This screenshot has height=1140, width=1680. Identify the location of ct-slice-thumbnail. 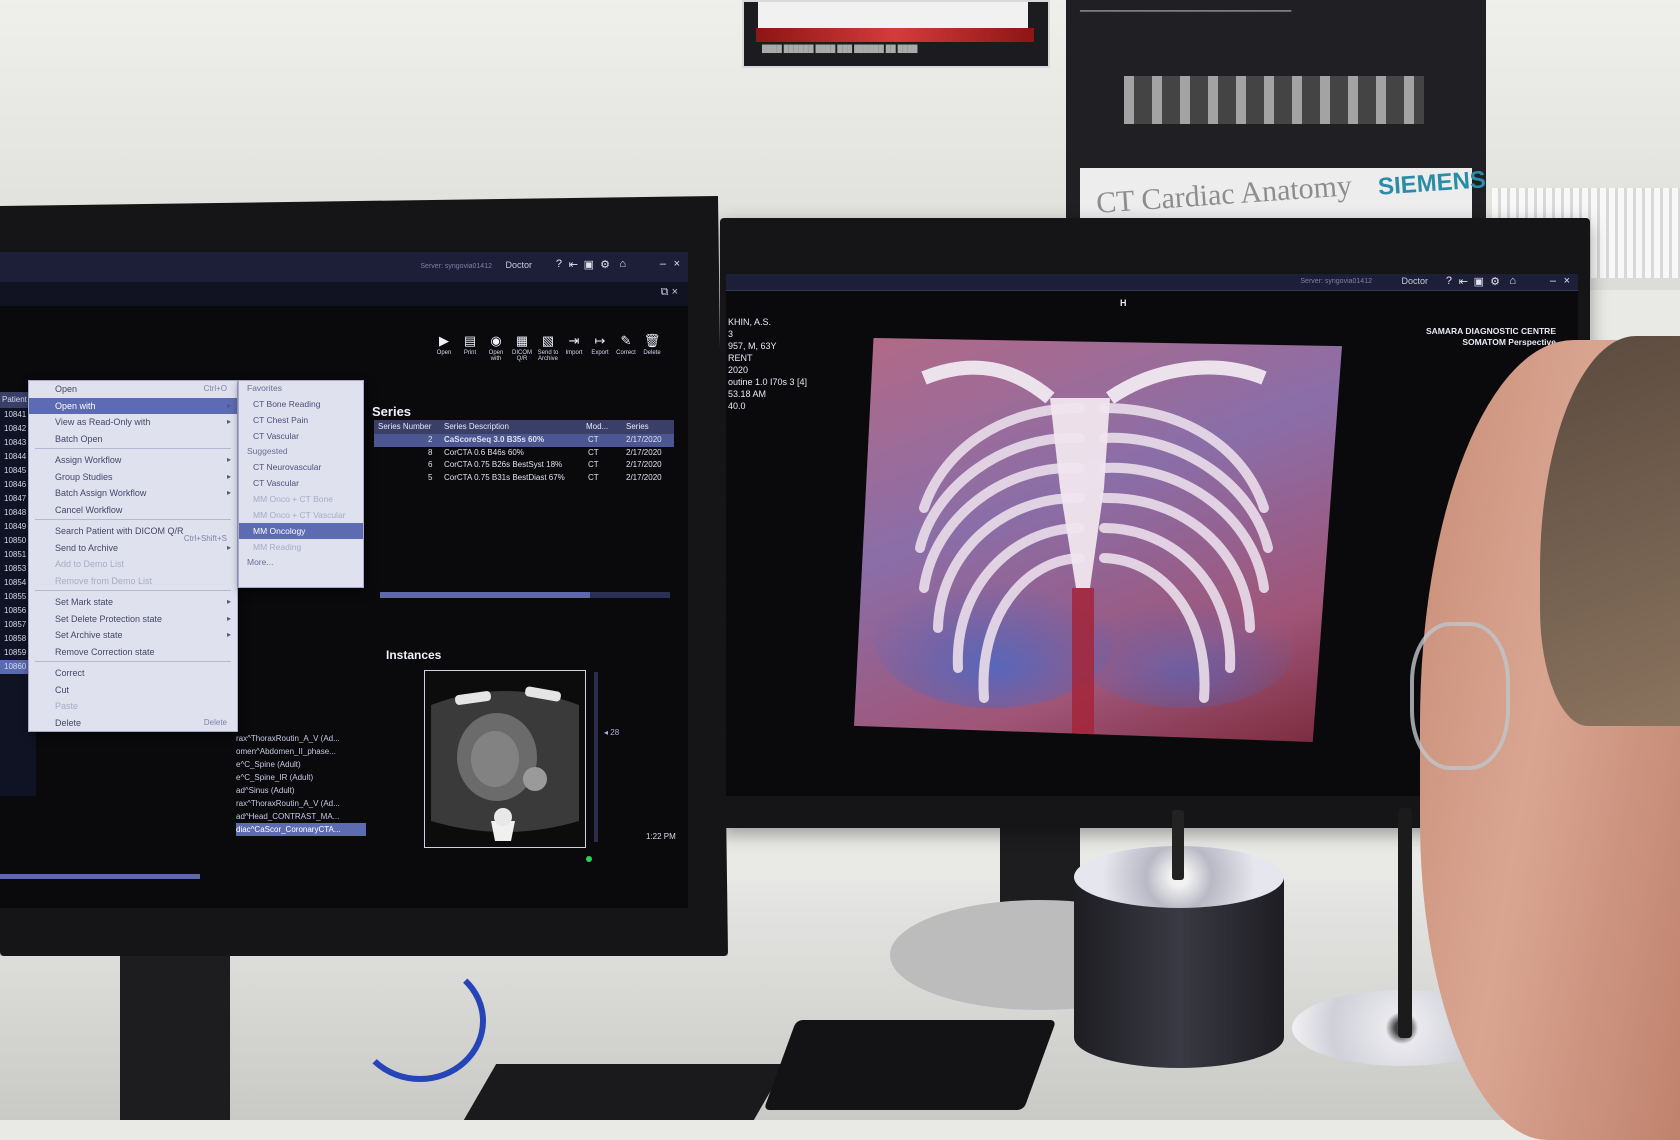
(505, 759).